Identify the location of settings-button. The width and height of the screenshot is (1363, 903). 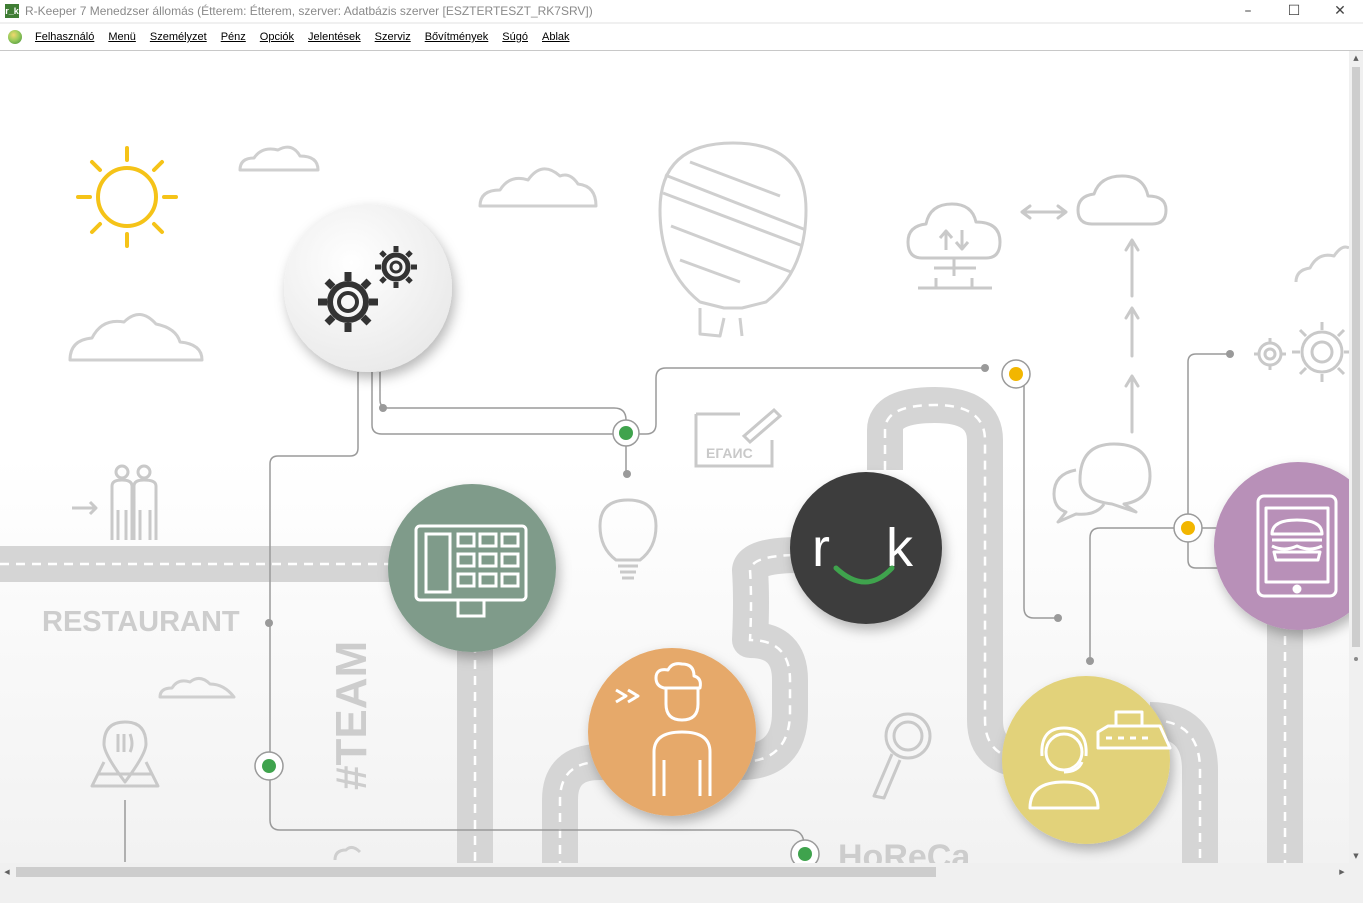
(368, 288).